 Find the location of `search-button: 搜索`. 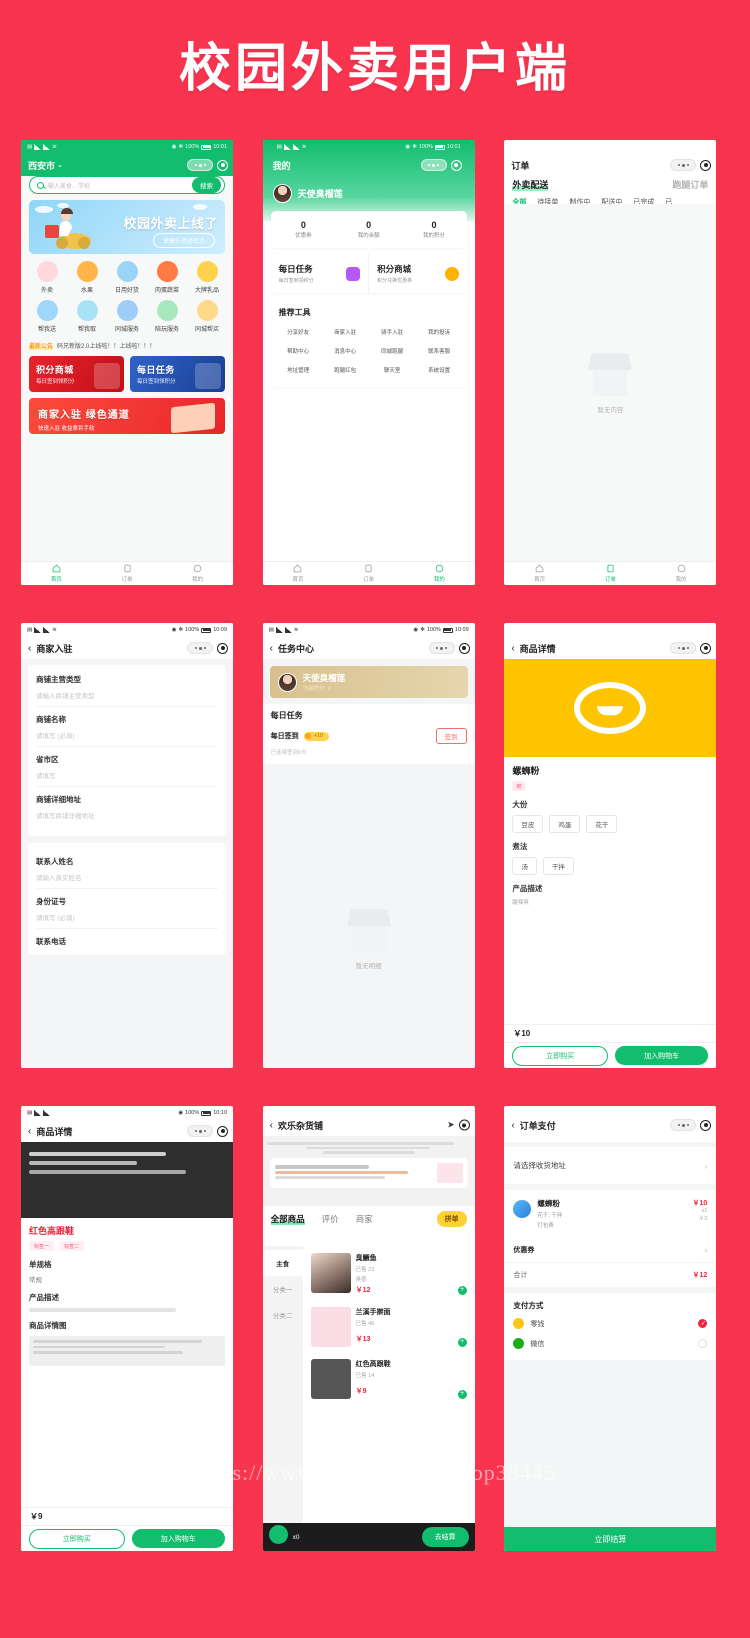

search-button: 搜索 is located at coordinates (206, 185).